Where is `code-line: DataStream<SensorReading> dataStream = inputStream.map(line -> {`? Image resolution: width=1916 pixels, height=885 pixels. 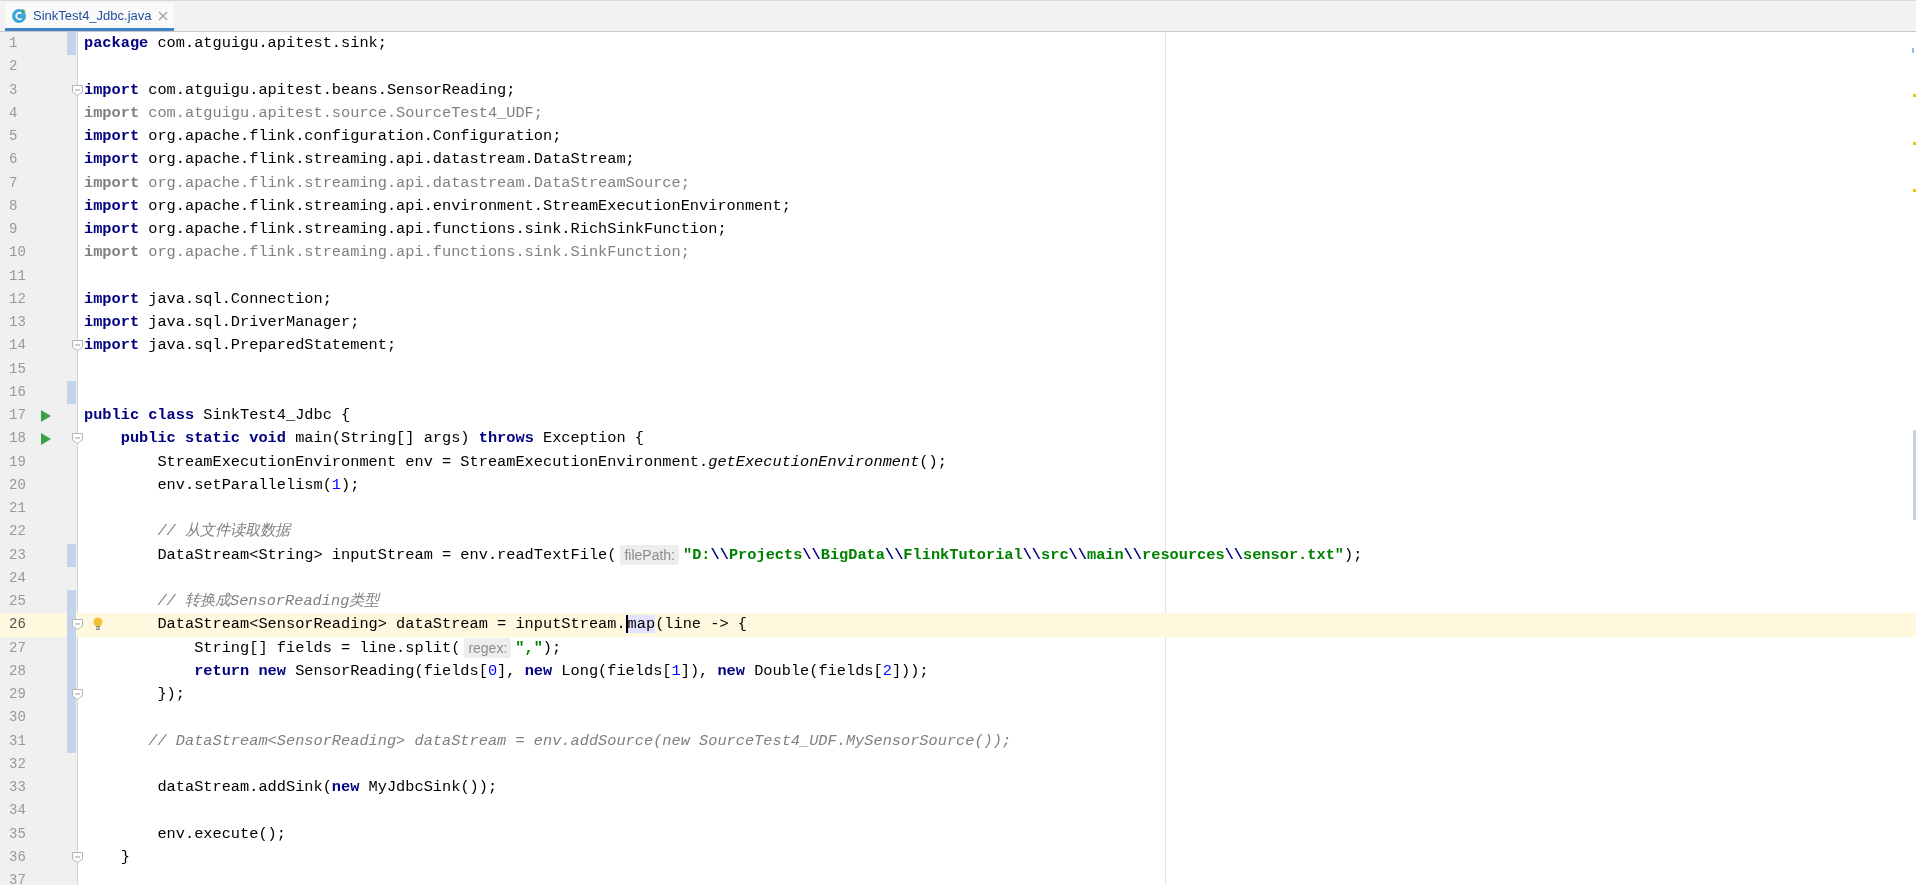 code-line: DataStream<SensorReading> dataStream = inputStream.map(line -> { is located at coordinates (451, 625).